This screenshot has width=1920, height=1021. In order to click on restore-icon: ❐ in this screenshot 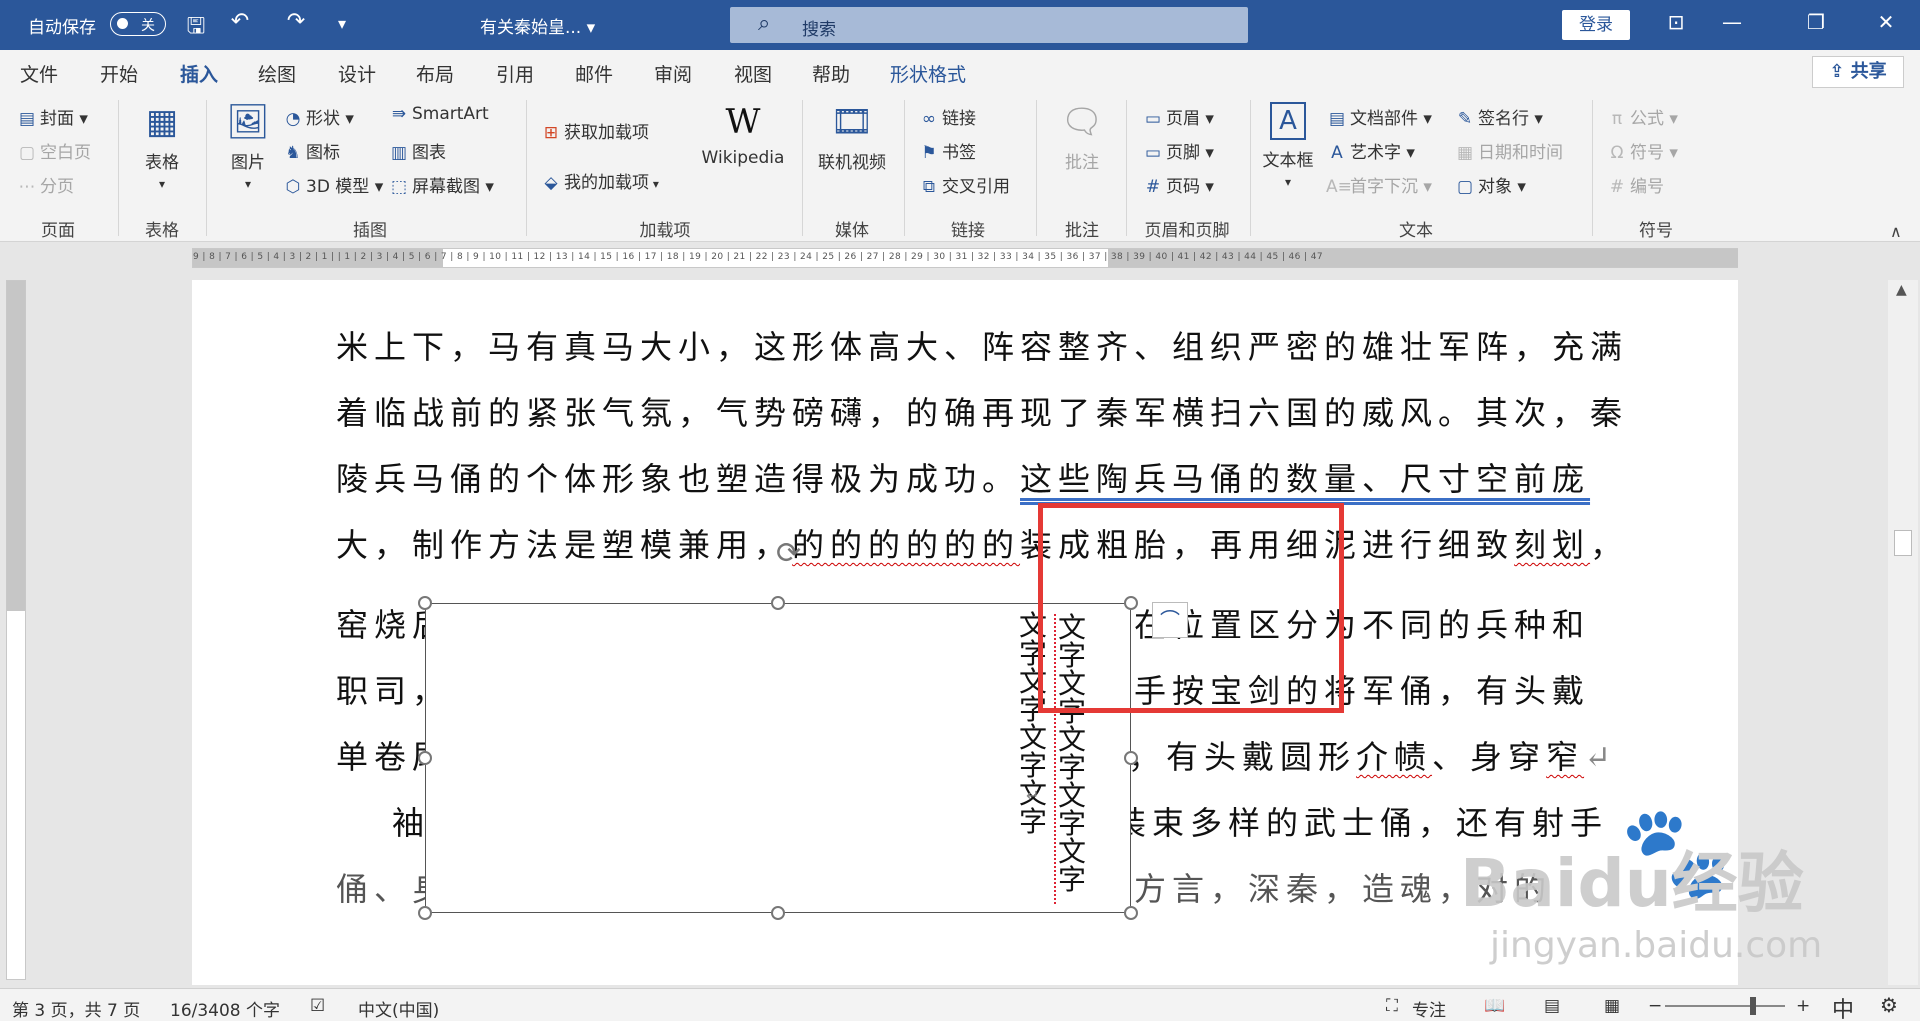, I will do `click(1816, 22)`.